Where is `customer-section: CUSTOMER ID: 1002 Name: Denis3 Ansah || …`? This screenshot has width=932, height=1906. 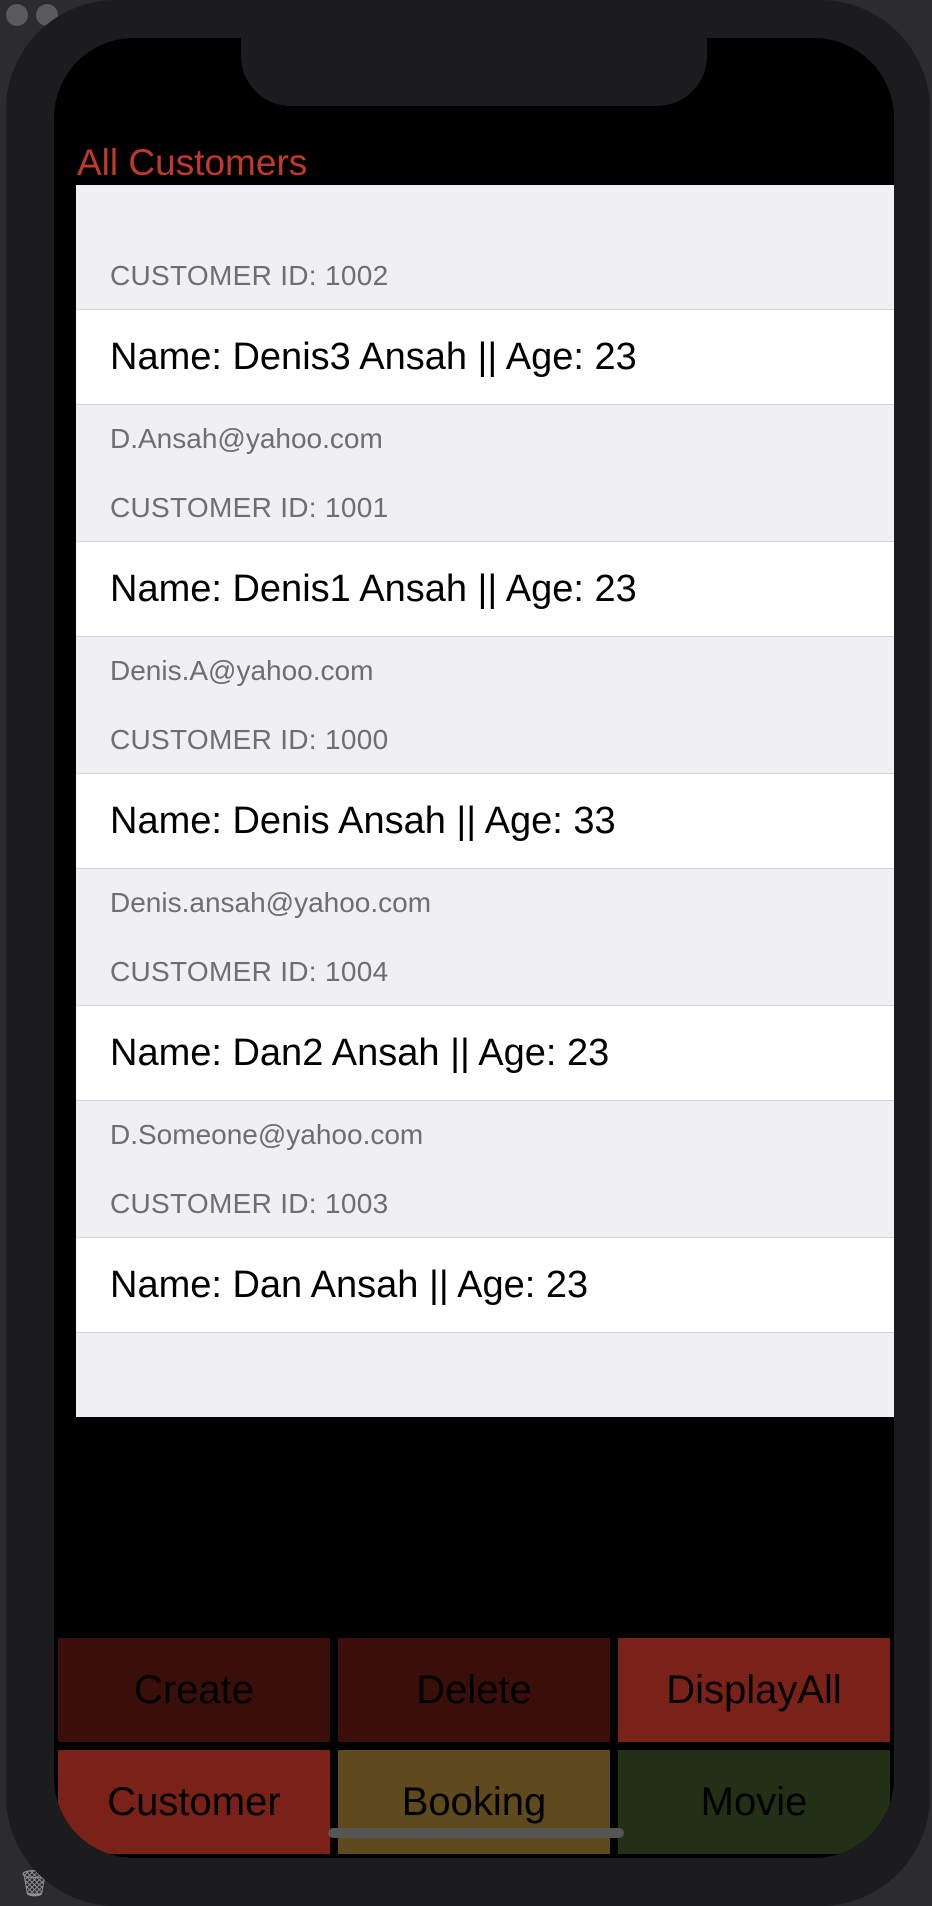
customer-section: CUSTOMER ID: 1002 Name: Denis3 Ansah || … is located at coordinates (485, 319).